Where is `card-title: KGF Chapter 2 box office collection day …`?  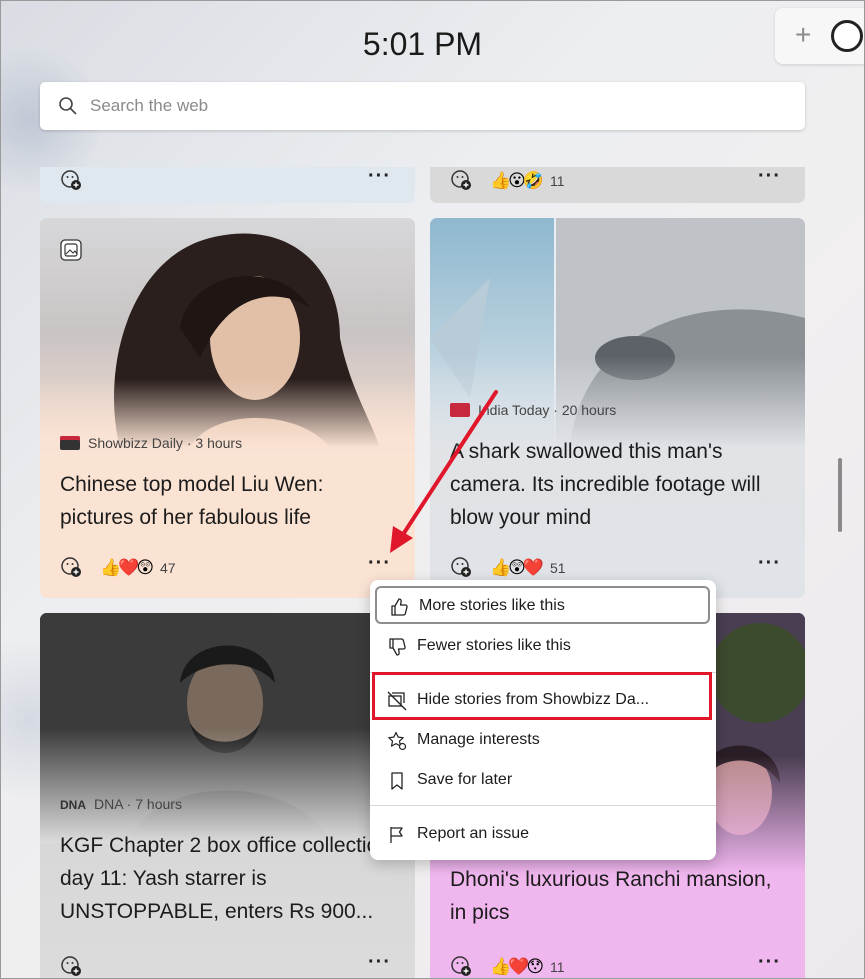 card-title: KGF Chapter 2 box office collection day … is located at coordinates (227, 878).